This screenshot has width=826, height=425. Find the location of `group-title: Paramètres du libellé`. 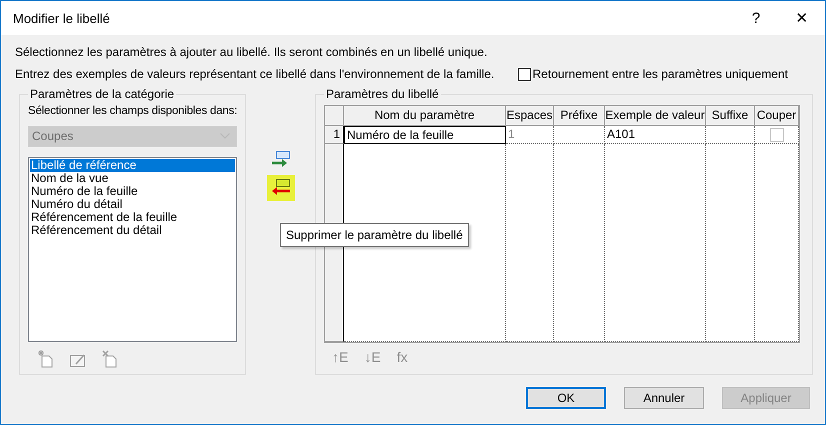

group-title: Paramètres du libellé is located at coordinates (382, 94).